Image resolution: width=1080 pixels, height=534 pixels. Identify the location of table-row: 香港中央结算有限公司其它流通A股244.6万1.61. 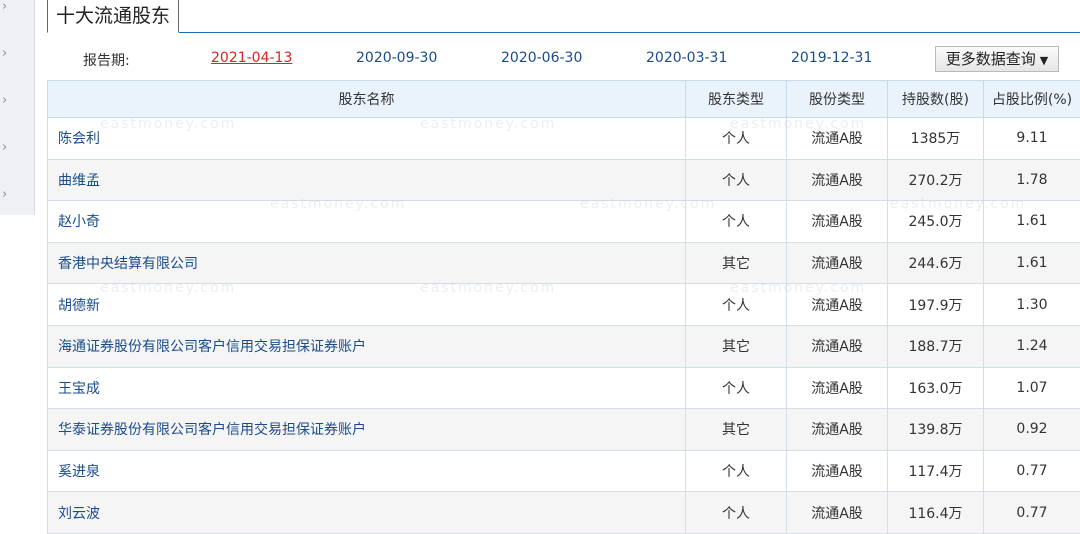
(564, 263).